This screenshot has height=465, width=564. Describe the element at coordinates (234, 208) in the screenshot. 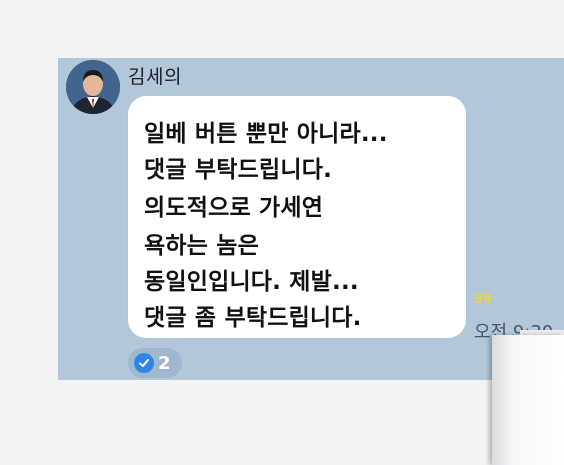

I see `message-line: 의도적으로 가세연` at that location.